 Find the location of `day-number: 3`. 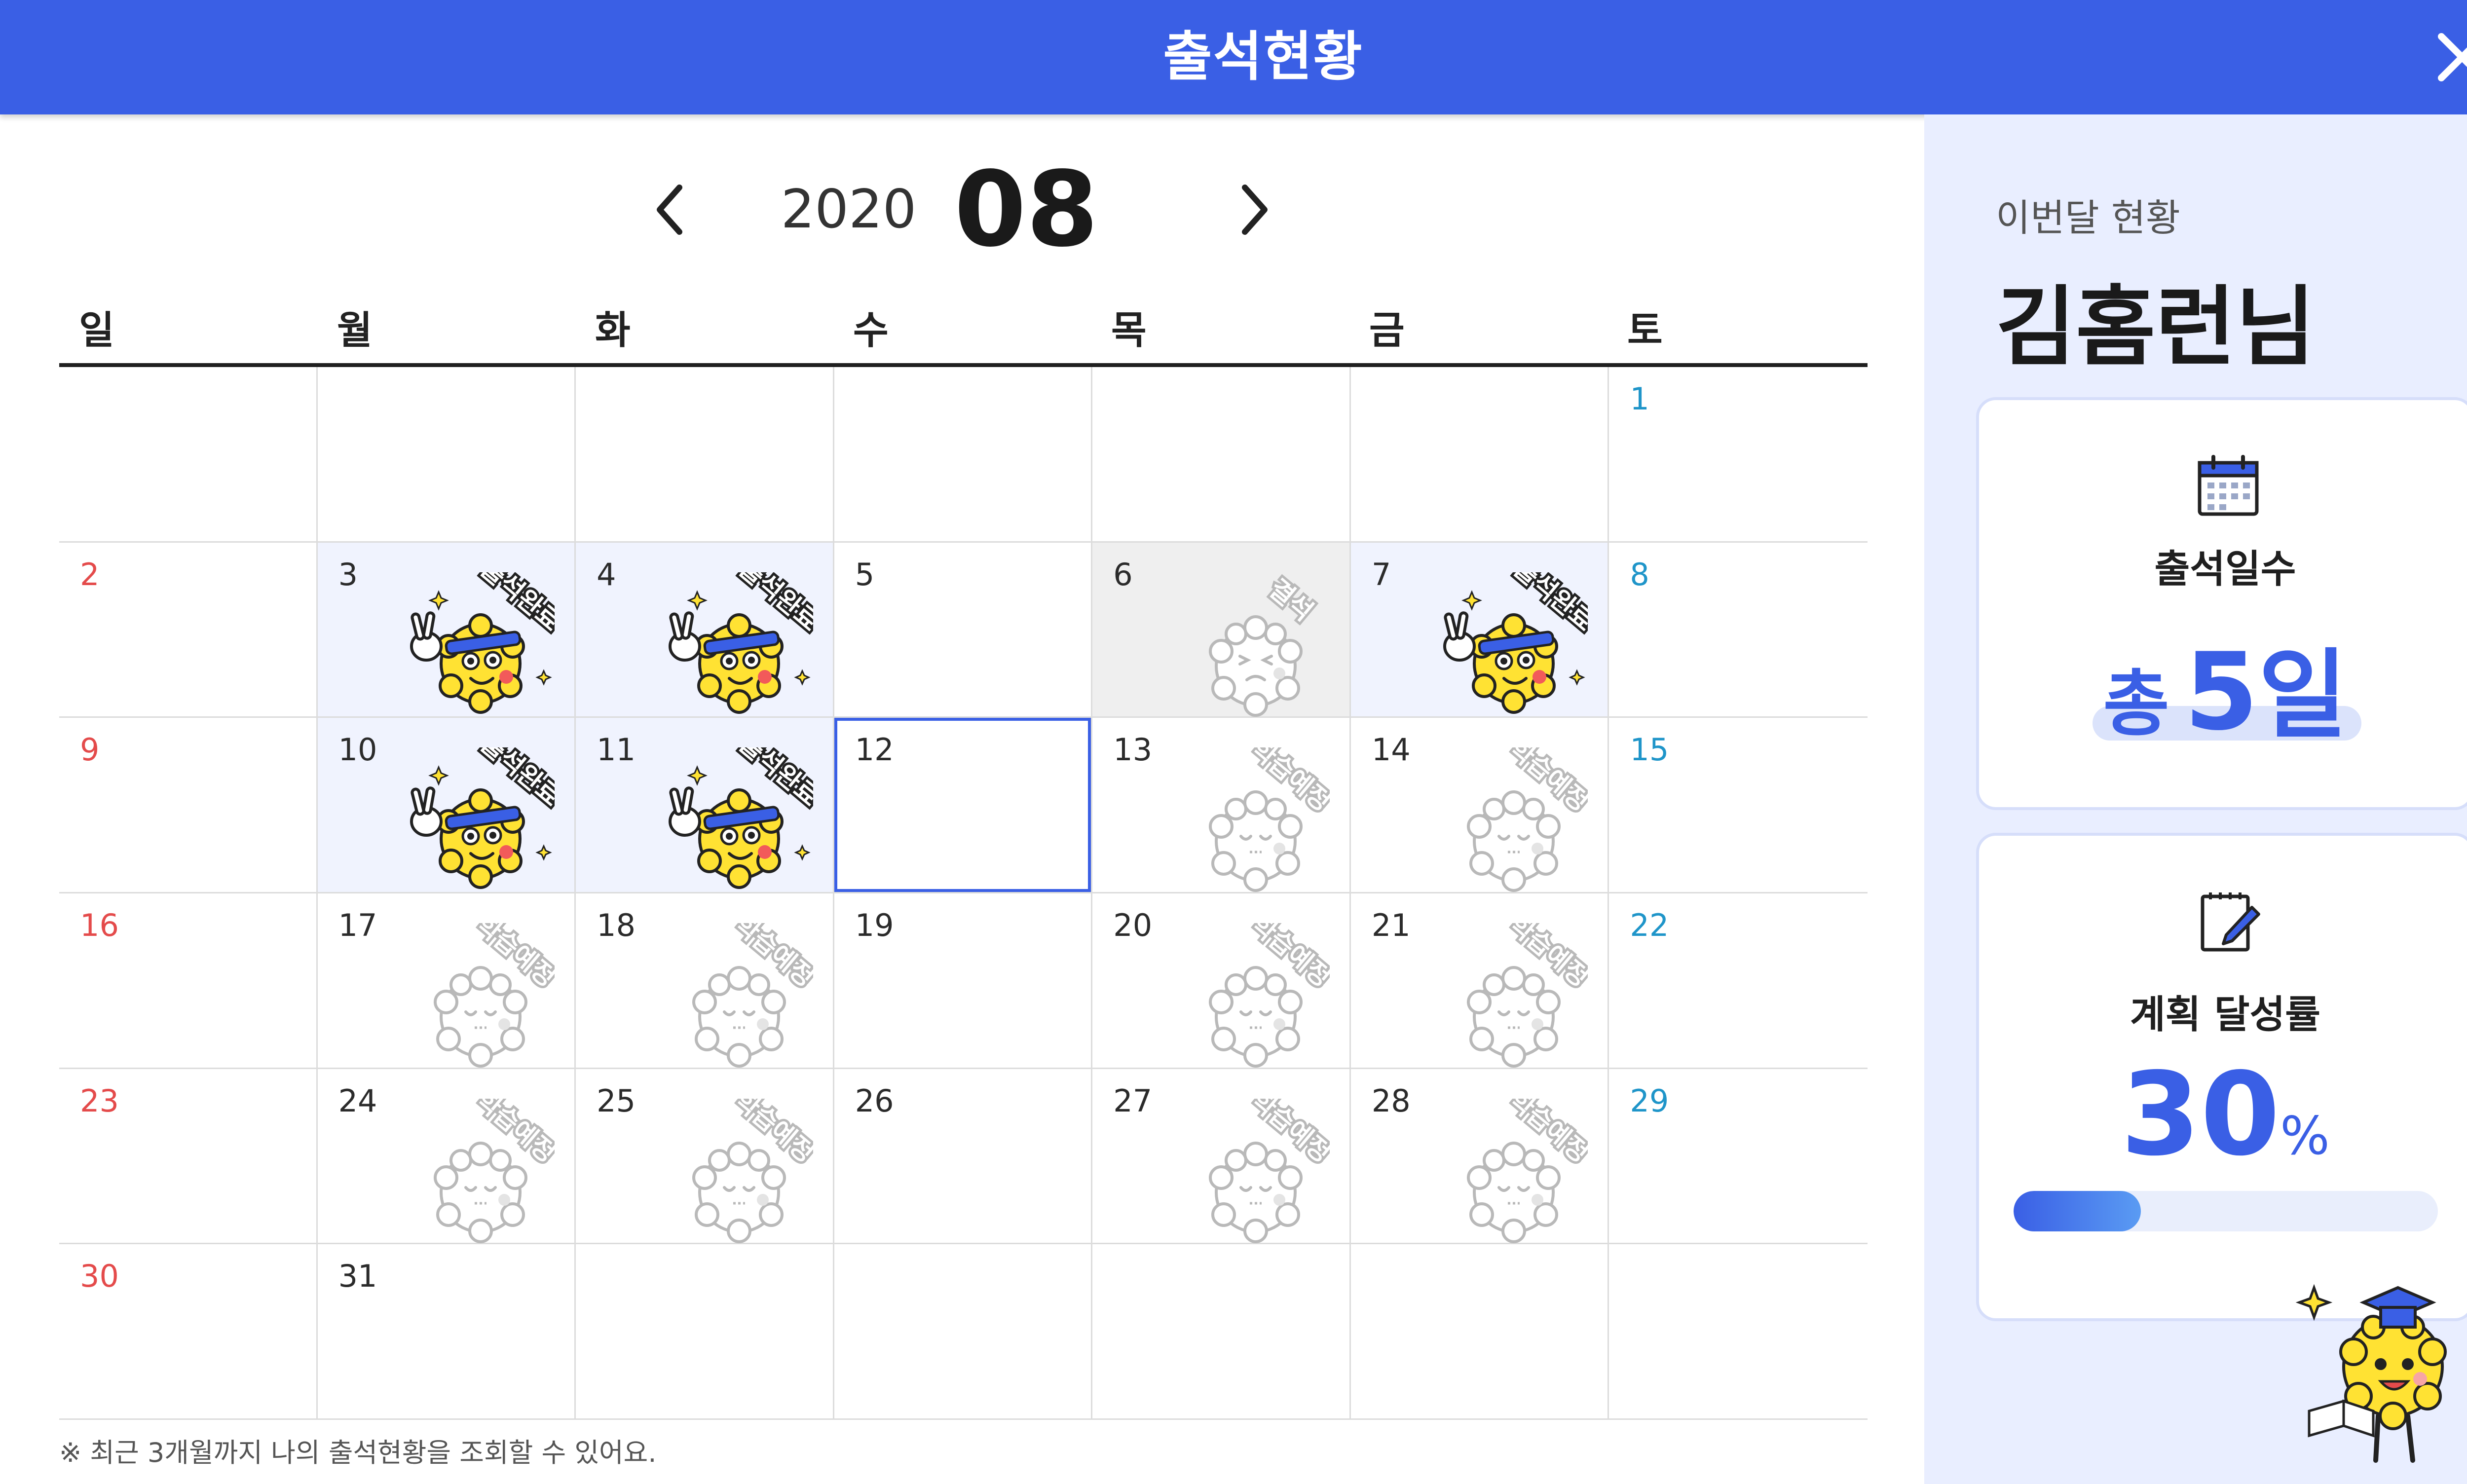

day-number: 3 is located at coordinates (348, 574).